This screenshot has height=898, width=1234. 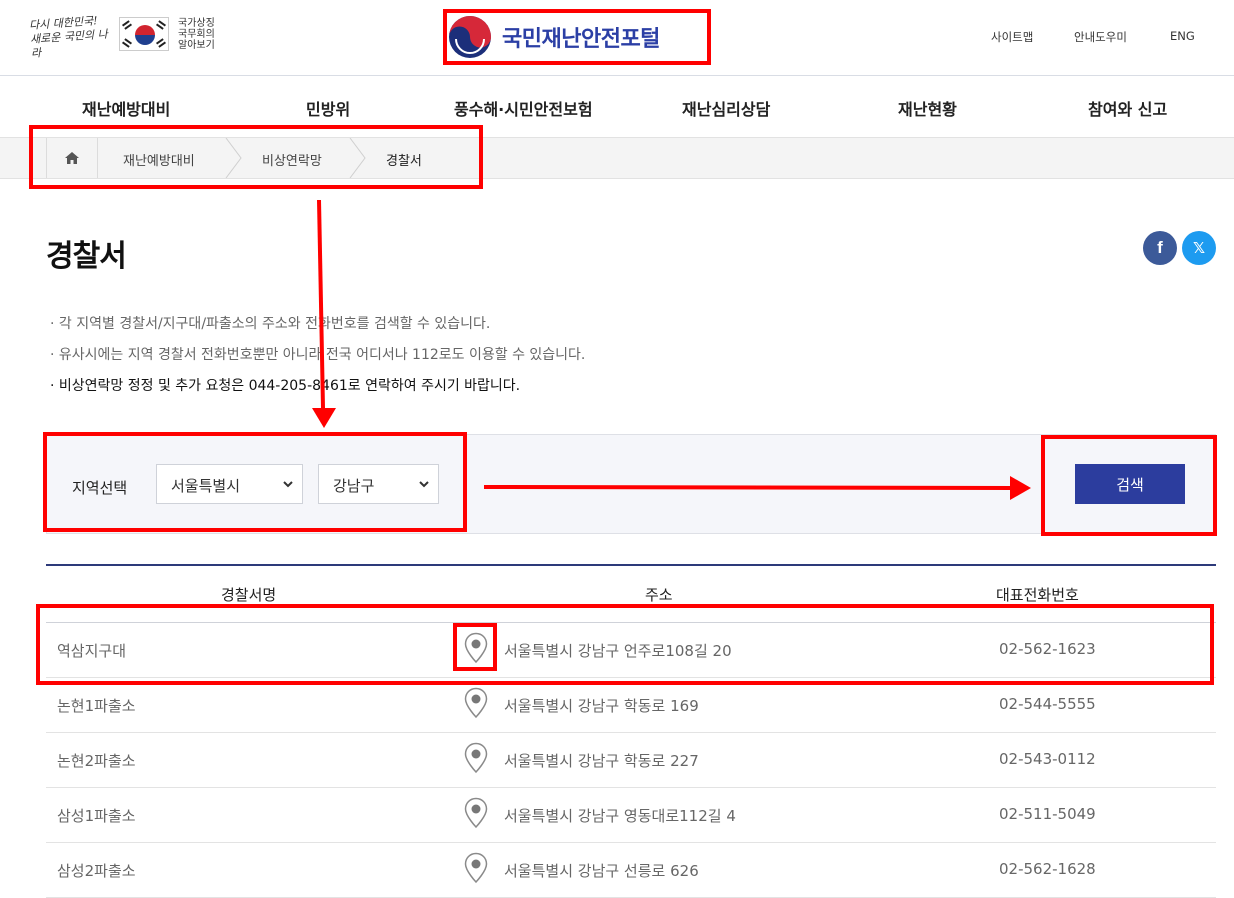 I want to click on state-council-link: 국가상징 국무회의 알아보기, so click(x=196, y=34).